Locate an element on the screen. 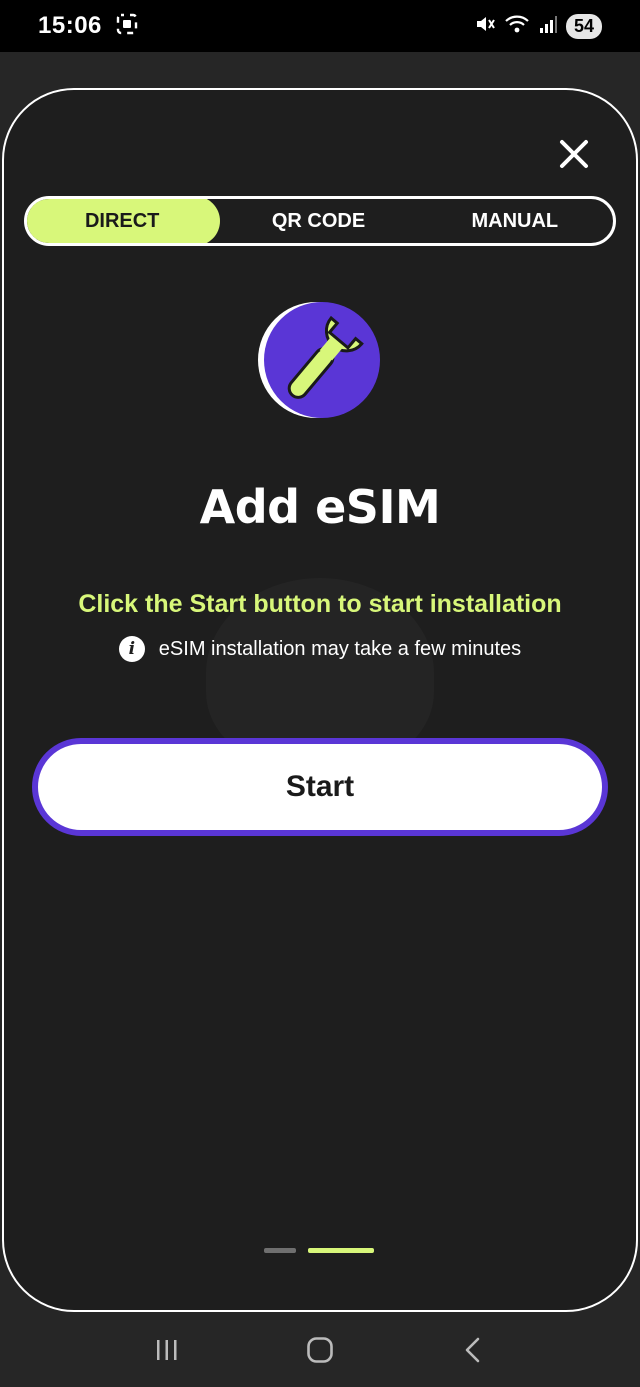  home-button is located at coordinates (320, 1350).